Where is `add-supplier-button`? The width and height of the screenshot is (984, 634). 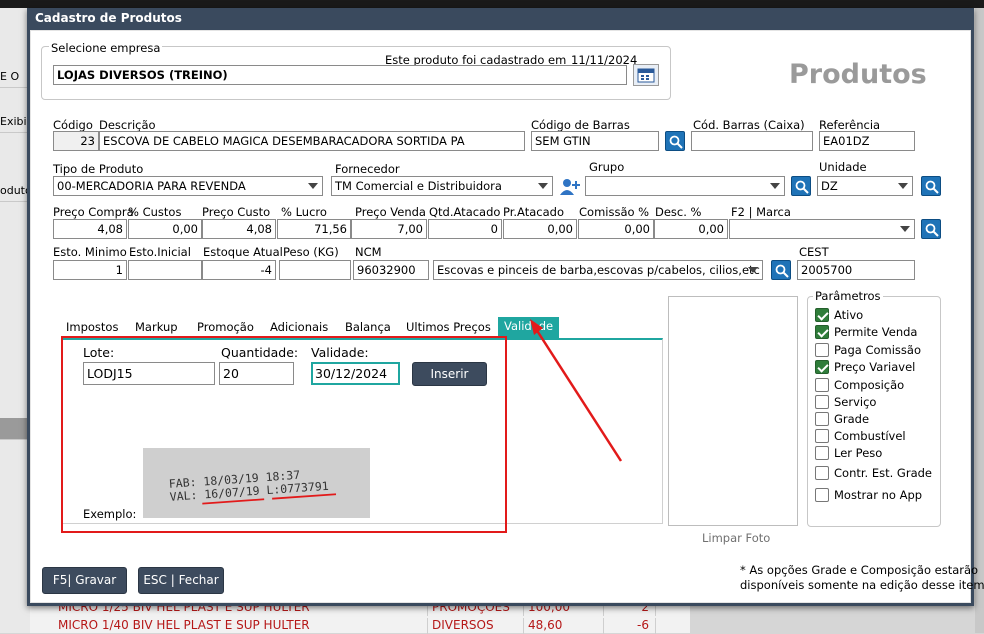 add-supplier-button is located at coordinates (570, 188).